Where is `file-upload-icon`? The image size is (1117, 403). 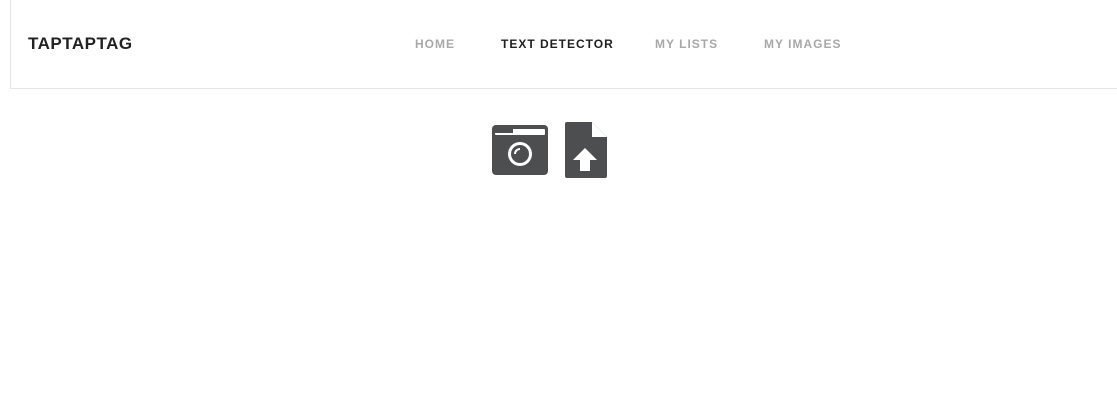
file-upload-icon is located at coordinates (586, 150).